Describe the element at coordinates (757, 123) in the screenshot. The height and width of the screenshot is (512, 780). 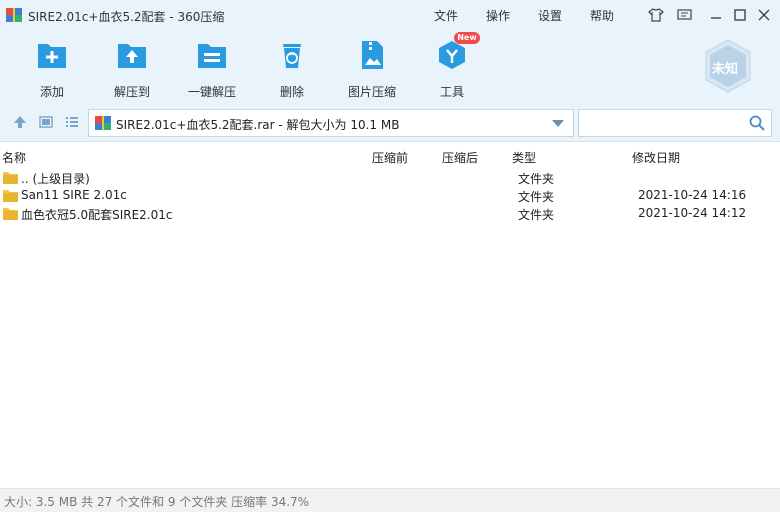
I see `search-icon` at that location.